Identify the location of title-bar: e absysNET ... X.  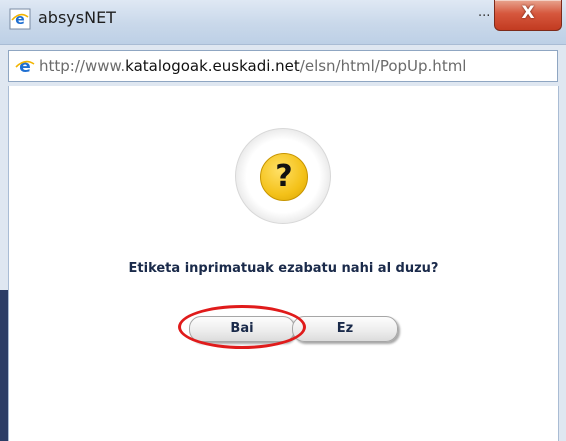
(283, 22).